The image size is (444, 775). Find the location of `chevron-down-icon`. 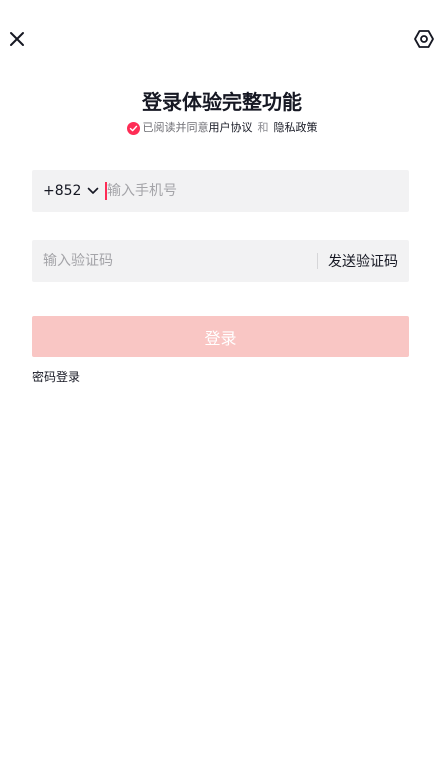

chevron-down-icon is located at coordinates (93, 191).